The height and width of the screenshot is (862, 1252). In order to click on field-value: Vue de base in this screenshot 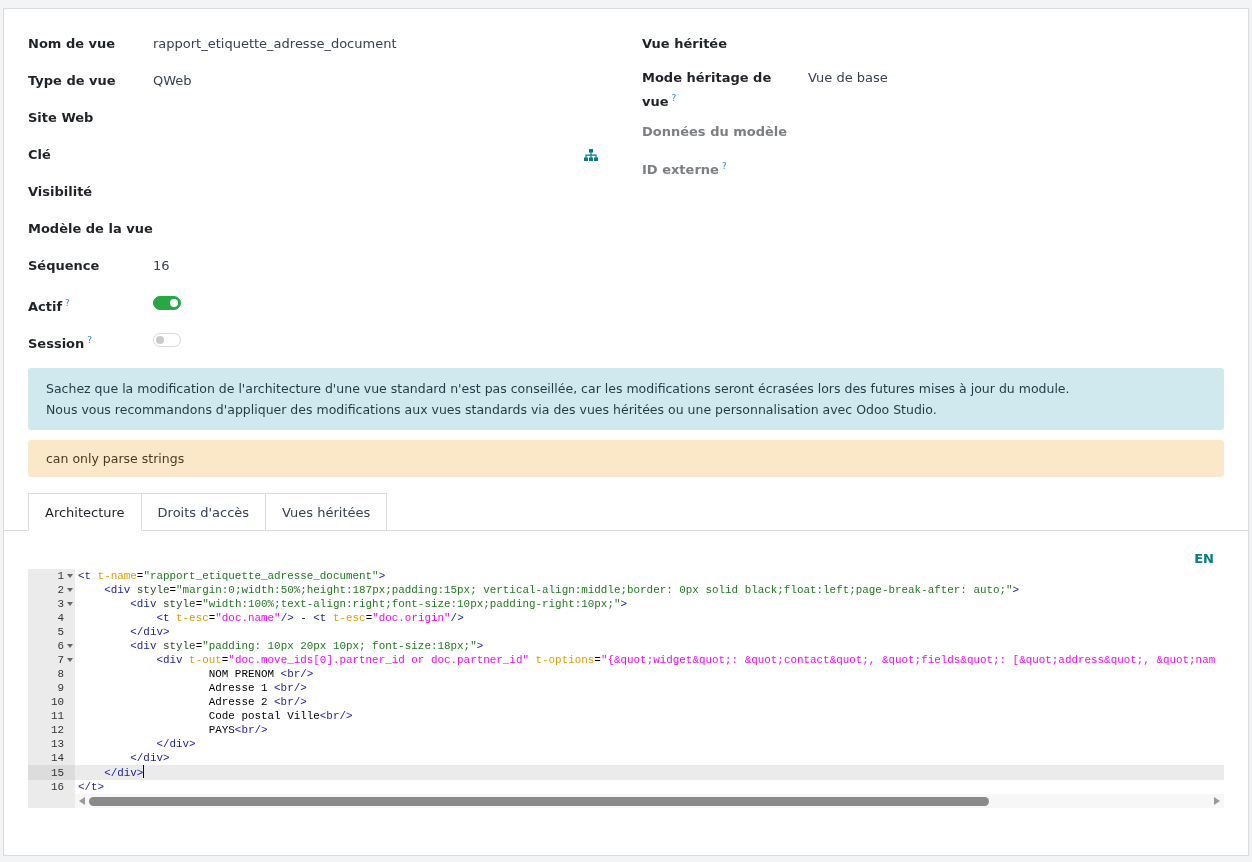, I will do `click(848, 78)`.